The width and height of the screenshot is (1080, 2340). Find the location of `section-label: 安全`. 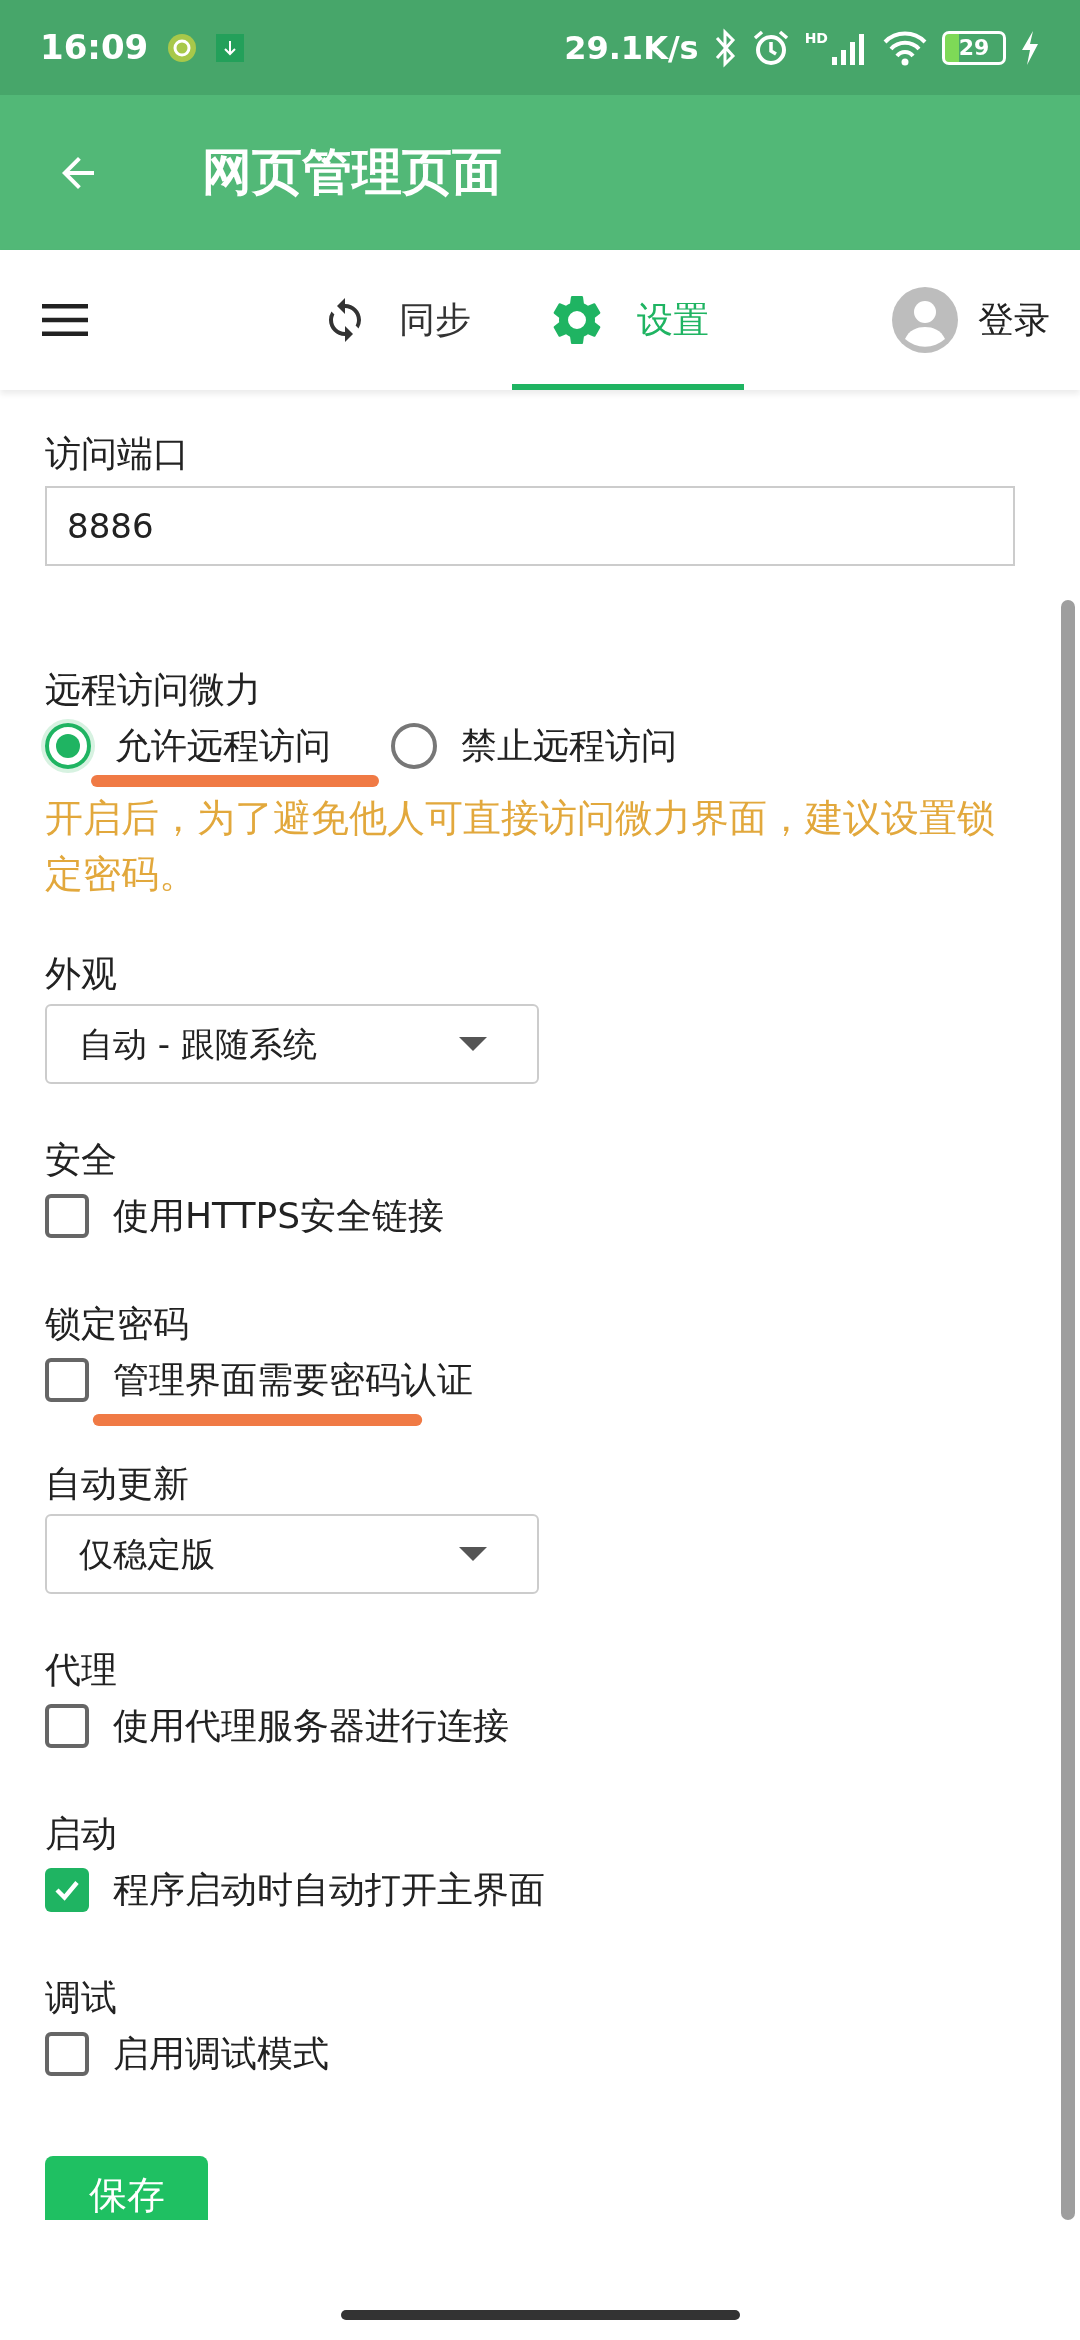

section-label: 安全 is located at coordinates (81, 1160).